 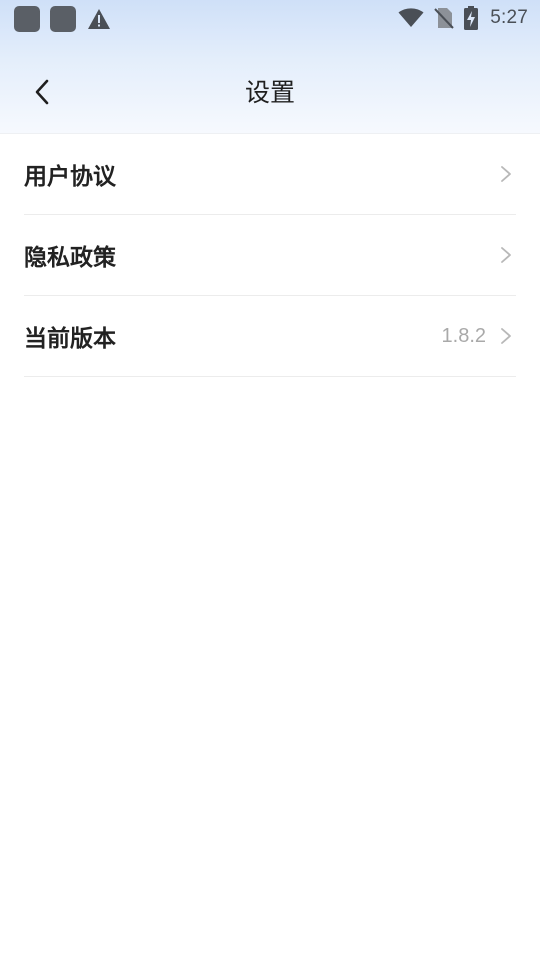 I want to click on settings-item-label: 用户协议, so click(x=70, y=177).